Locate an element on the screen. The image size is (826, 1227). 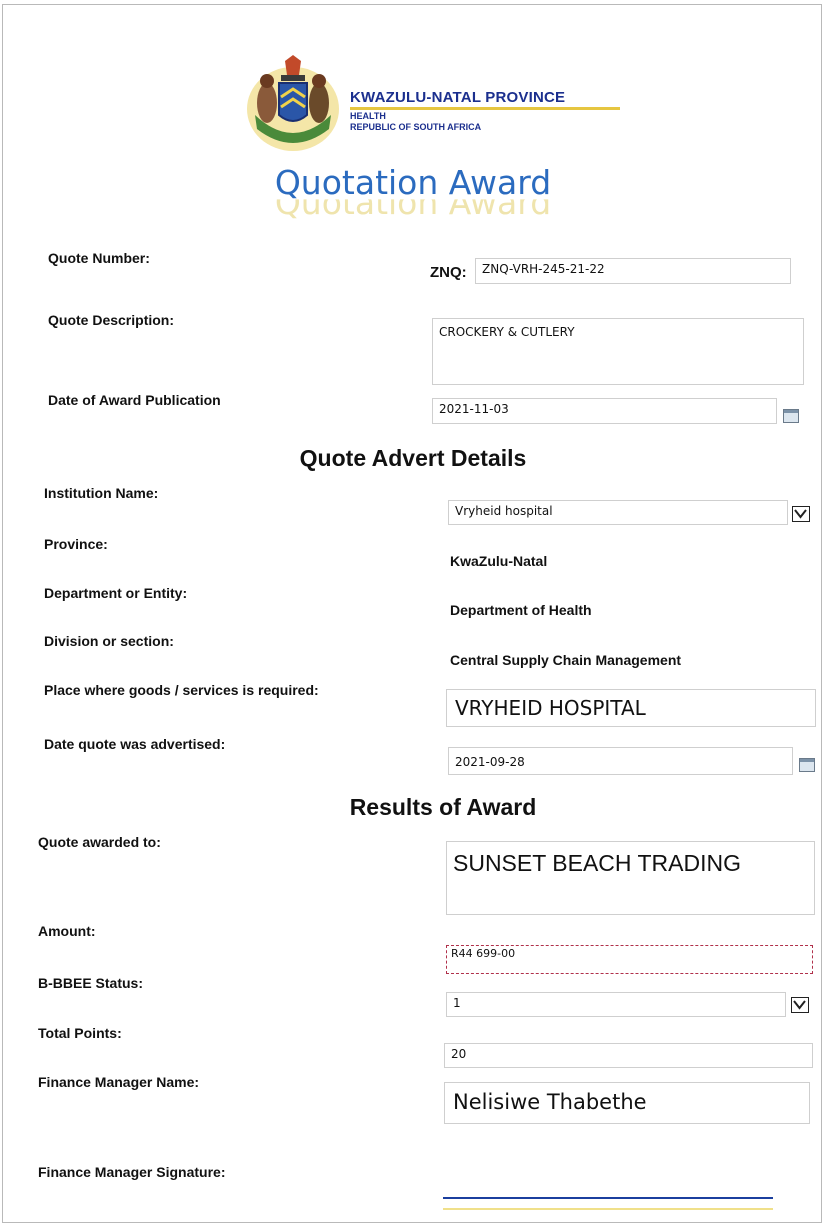
institution-label: Institution Name: is located at coordinates (101, 493).